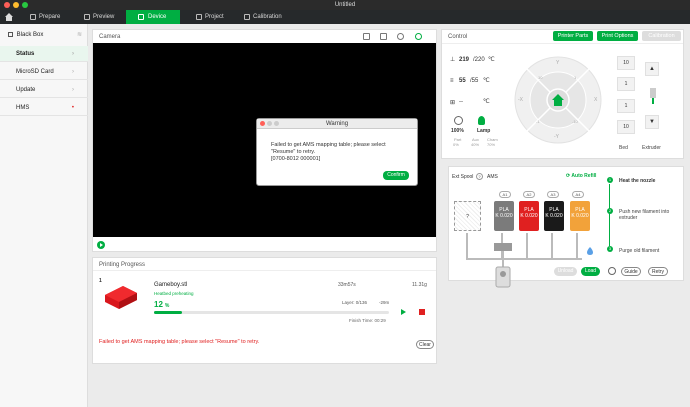  Describe the element at coordinates (626, 84) in the screenshot. I see `z-up-1-button: 1` at that location.